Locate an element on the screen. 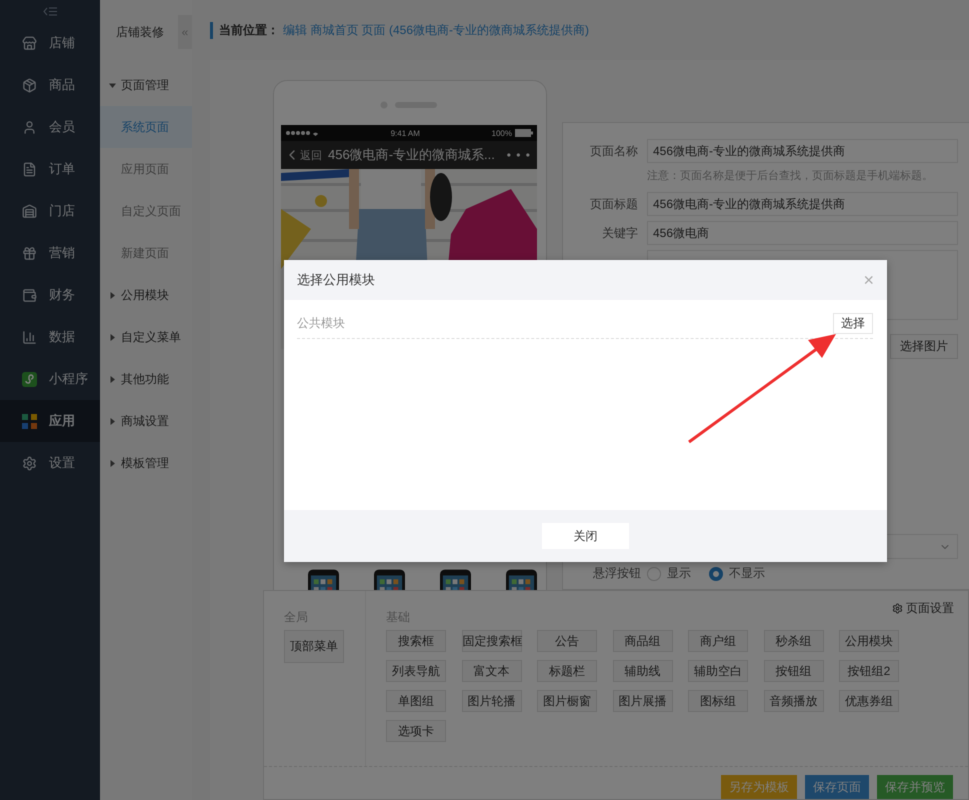 The width and height of the screenshot is (969, 800). field-label: 页面标题 is located at coordinates (613, 204).